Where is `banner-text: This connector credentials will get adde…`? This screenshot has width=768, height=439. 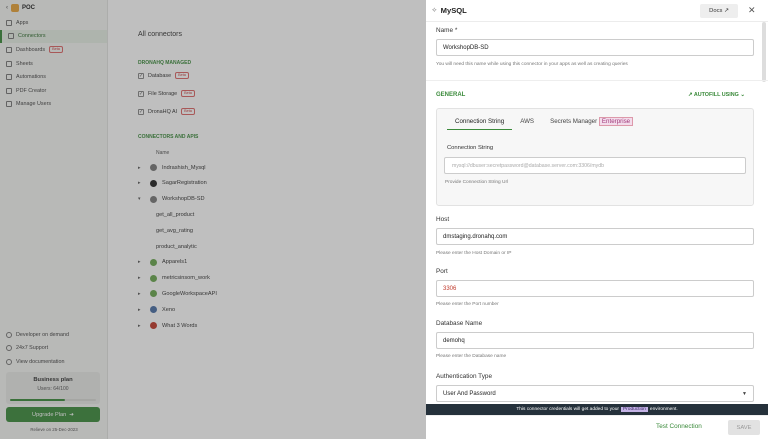
banner-text: This connector credentials will get adde… is located at coordinates (567, 409).